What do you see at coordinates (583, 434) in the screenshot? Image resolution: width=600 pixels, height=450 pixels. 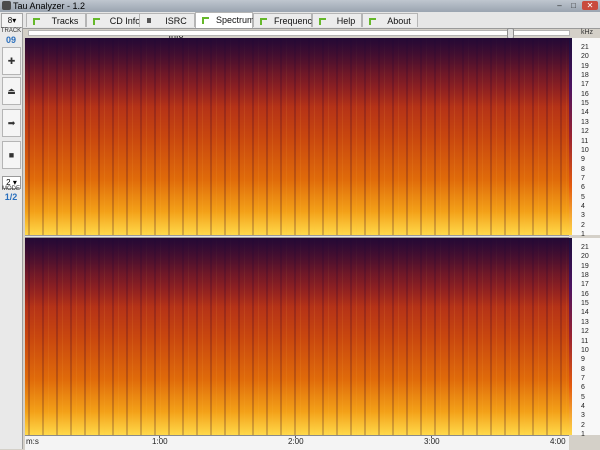 I see `frequency-tick-label: 1` at bounding box center [583, 434].